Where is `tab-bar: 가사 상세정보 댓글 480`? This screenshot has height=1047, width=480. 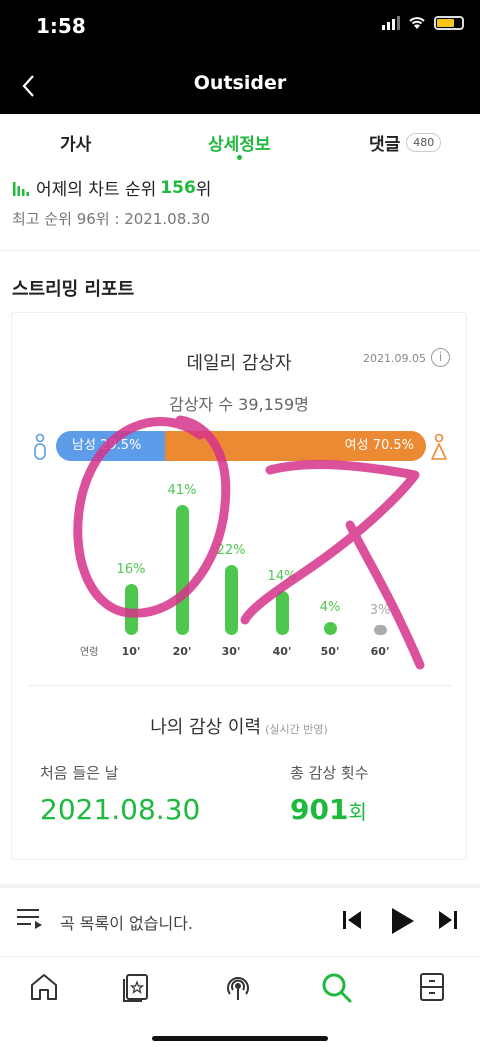
tab-bar: 가사 상세정보 댓글 480 is located at coordinates (240, 141).